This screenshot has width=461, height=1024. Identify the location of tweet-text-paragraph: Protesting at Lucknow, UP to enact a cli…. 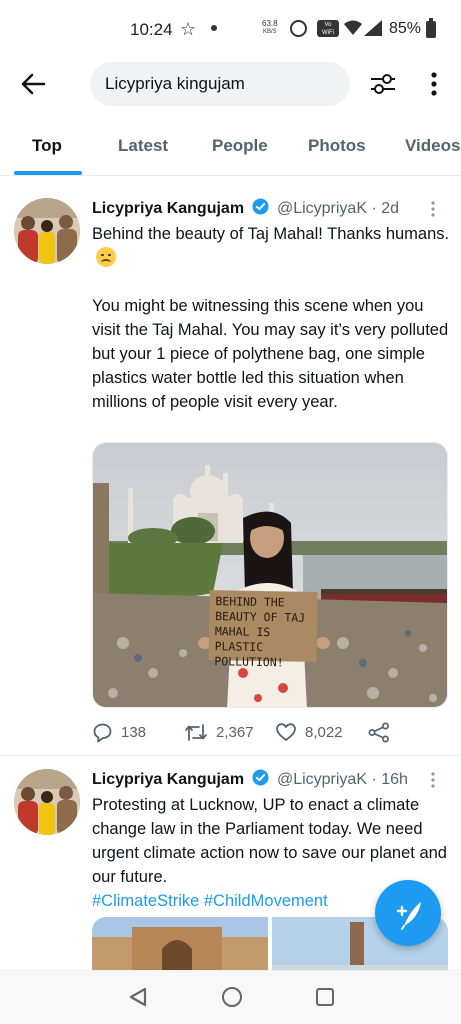
(269, 841).